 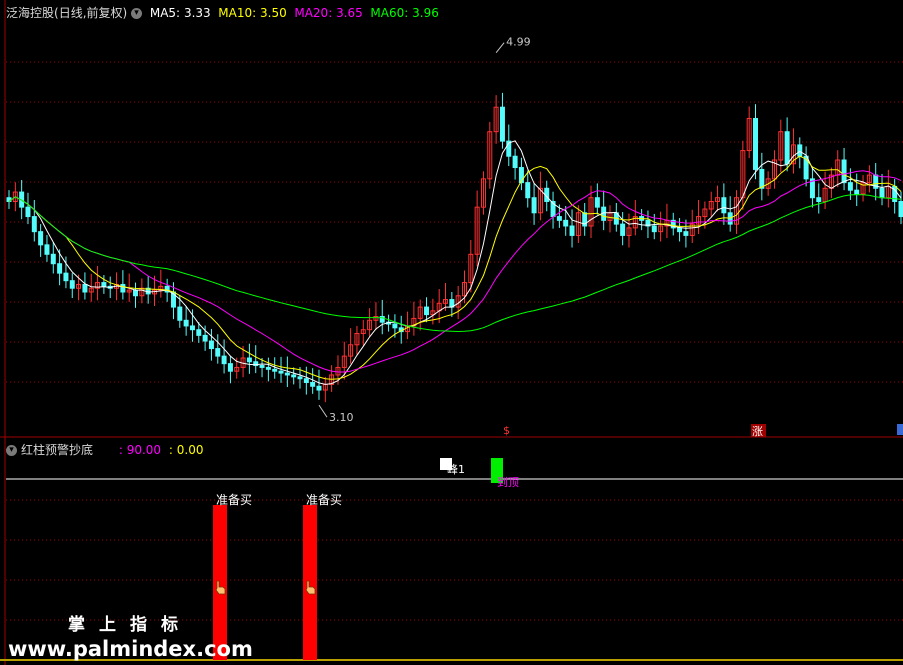 I want to click on low-price-label: 3.10, so click(x=341, y=417).